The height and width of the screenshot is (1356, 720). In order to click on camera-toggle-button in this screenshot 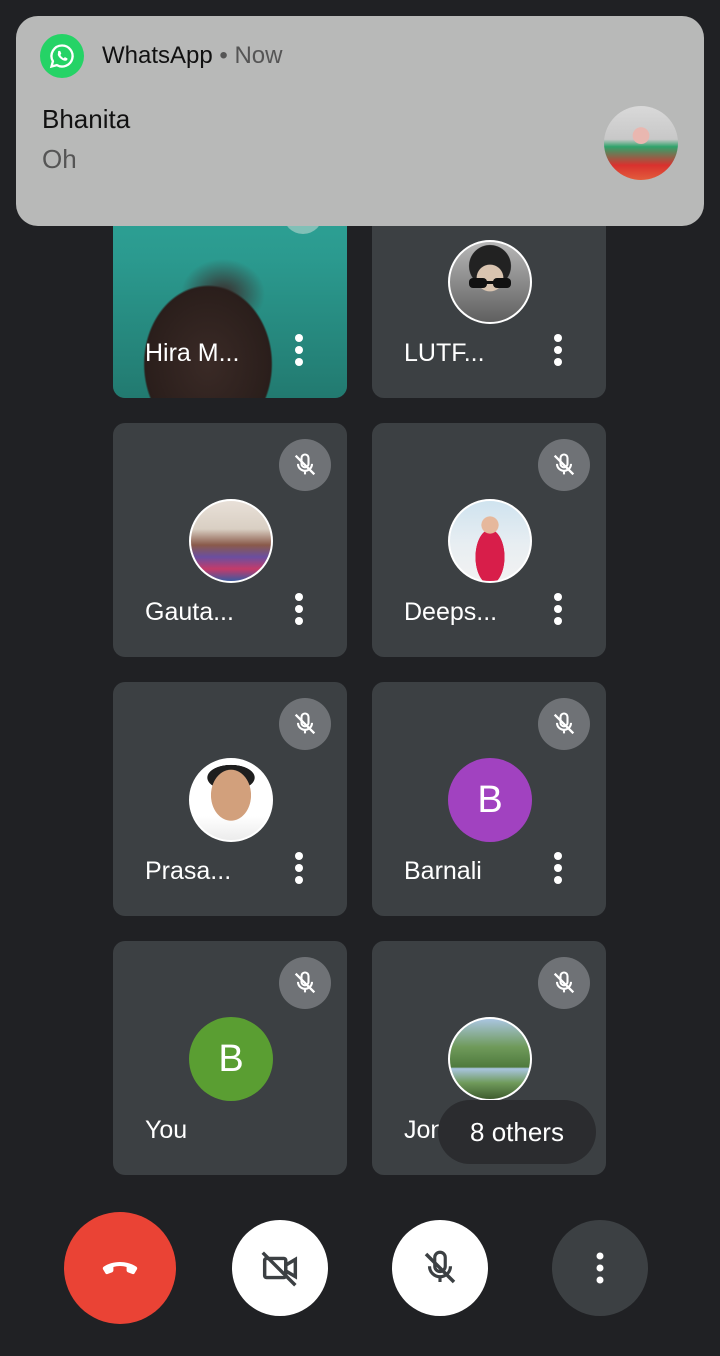, I will do `click(280, 1268)`.